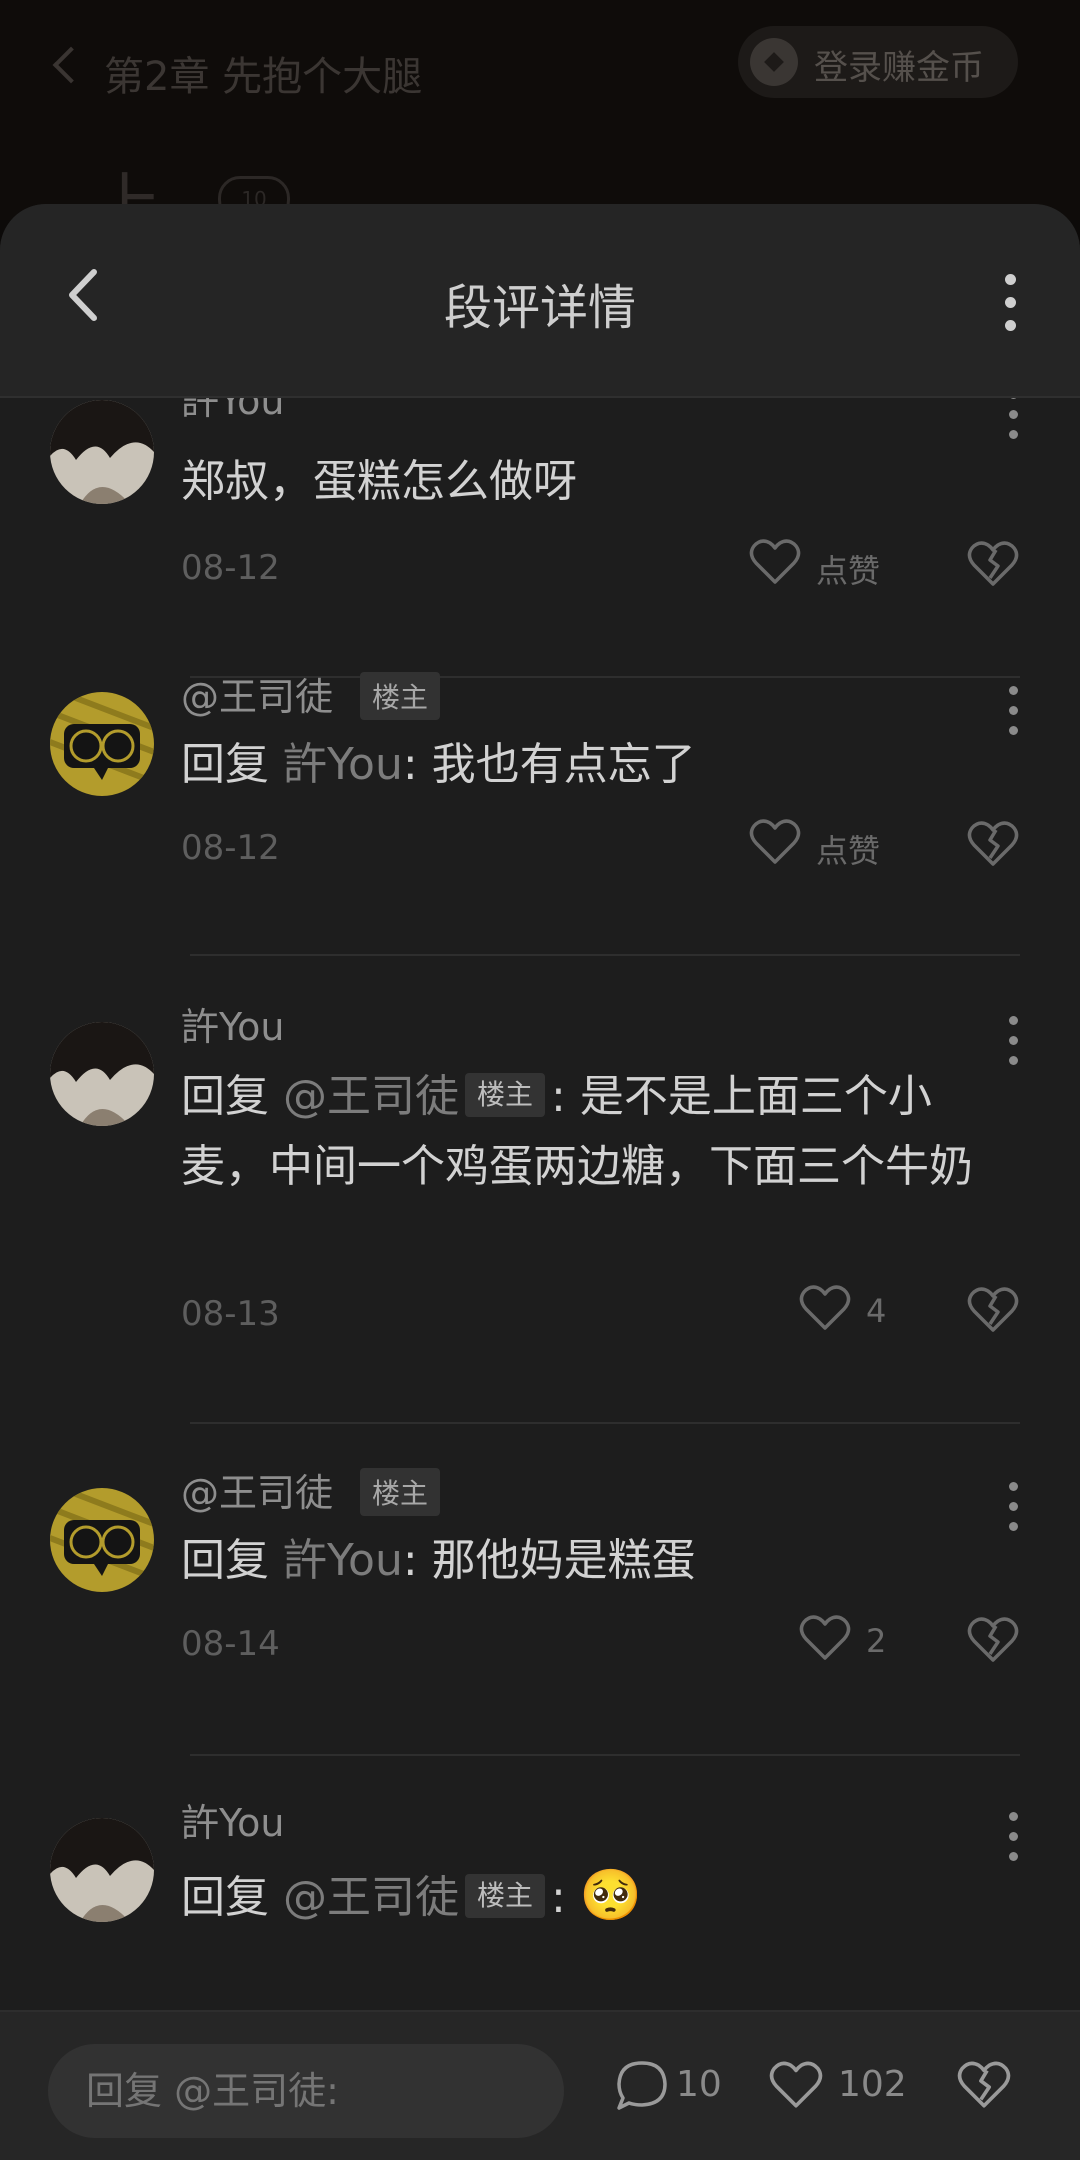  I want to click on comment-date: 08-13, so click(230, 1314).